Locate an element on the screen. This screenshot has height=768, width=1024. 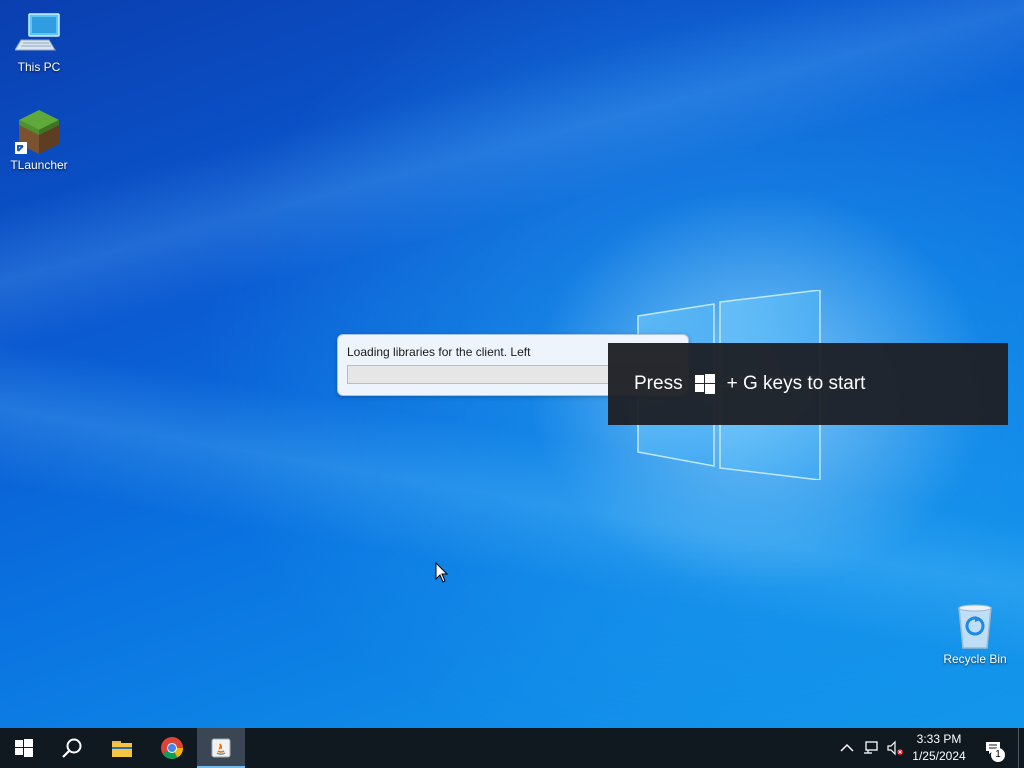
volume-tray-button is located at coordinates (895, 748).